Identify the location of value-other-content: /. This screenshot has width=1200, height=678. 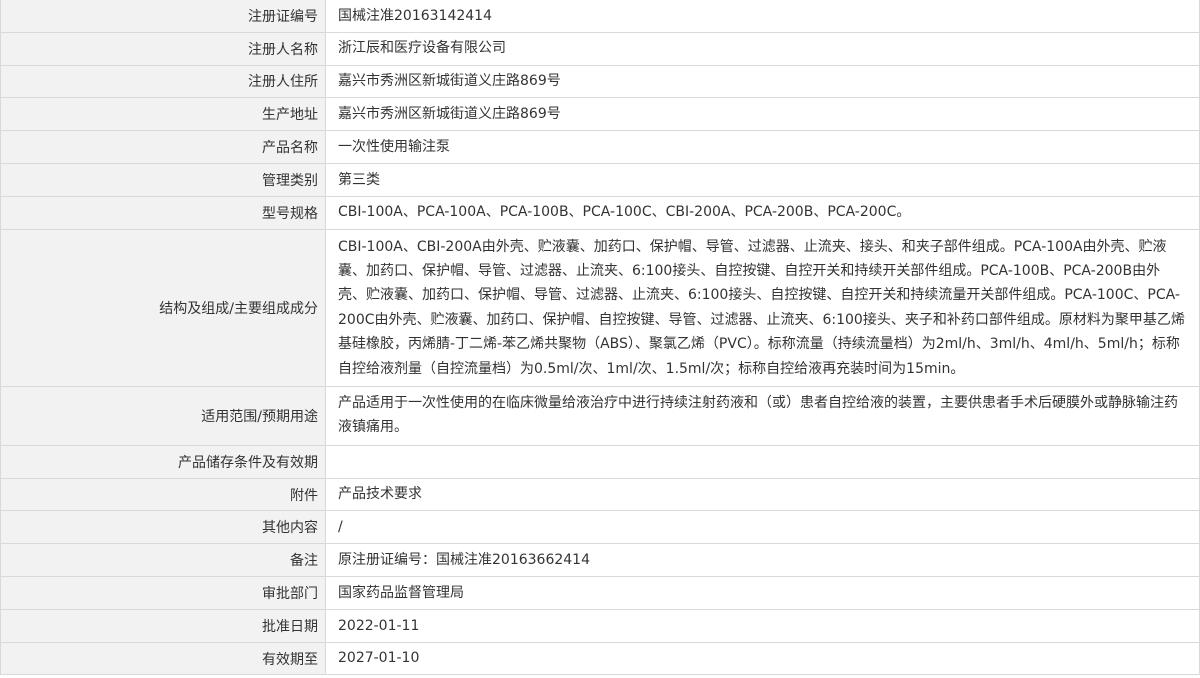
(762, 527).